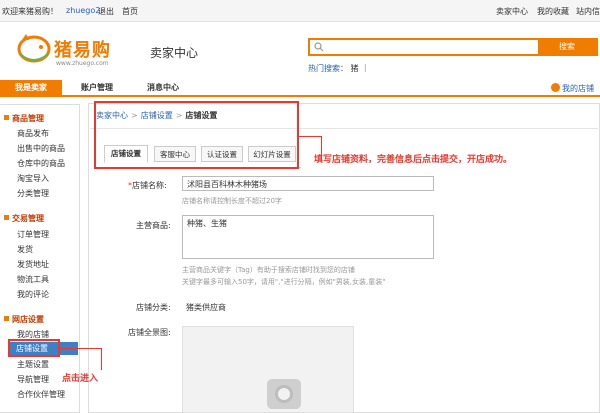 Image resolution: width=600 pixels, height=413 pixels. What do you see at coordinates (80, 379) in the screenshot?
I see `annotation-click-enter: 点击进入` at bounding box center [80, 379].